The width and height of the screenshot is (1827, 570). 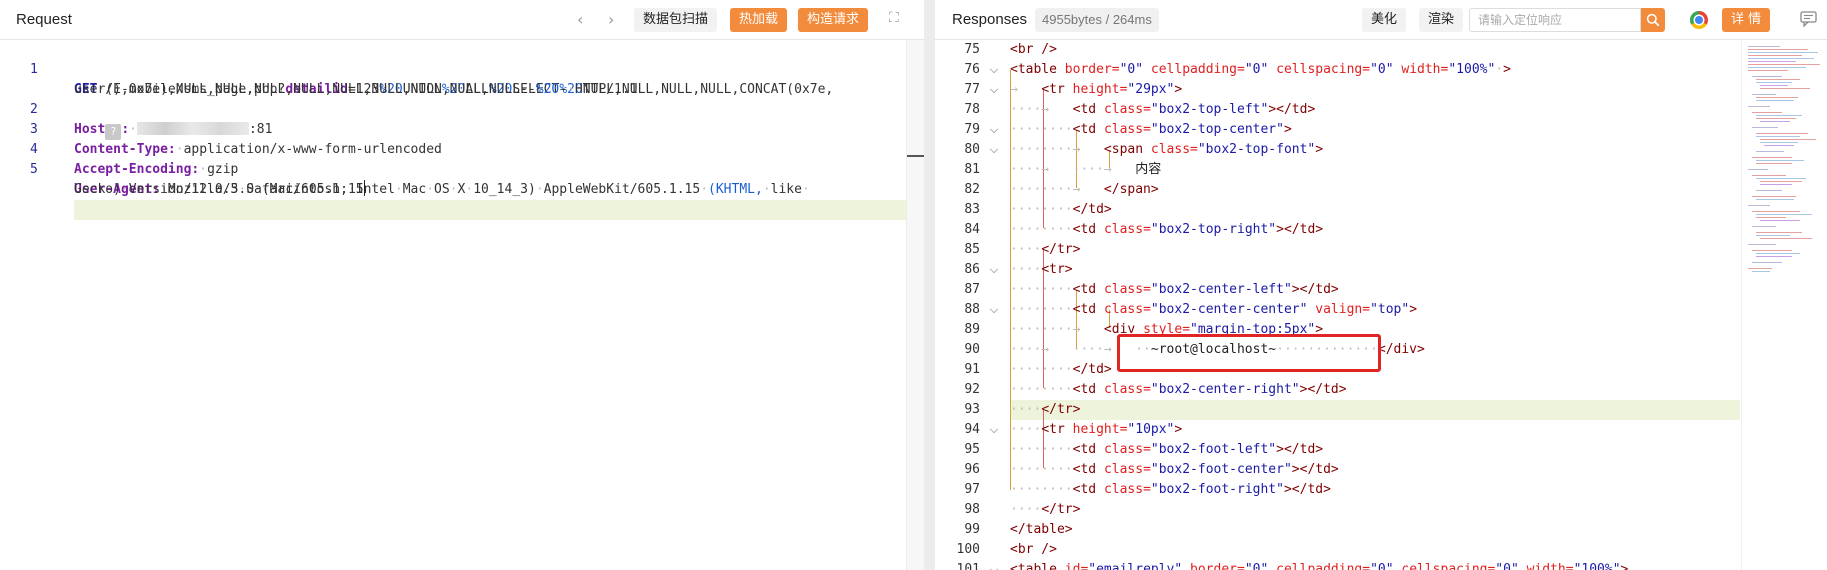 I want to click on chrome-icon, so click(x=1699, y=20).